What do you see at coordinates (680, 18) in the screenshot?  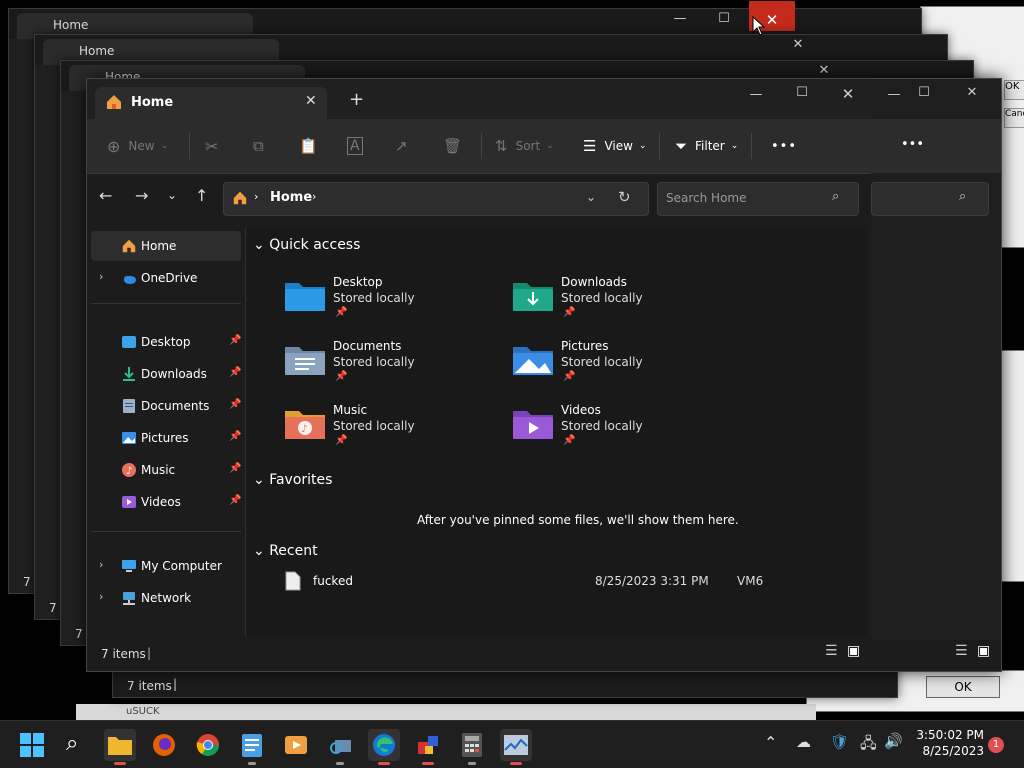 I see `ghost-min: —` at bounding box center [680, 18].